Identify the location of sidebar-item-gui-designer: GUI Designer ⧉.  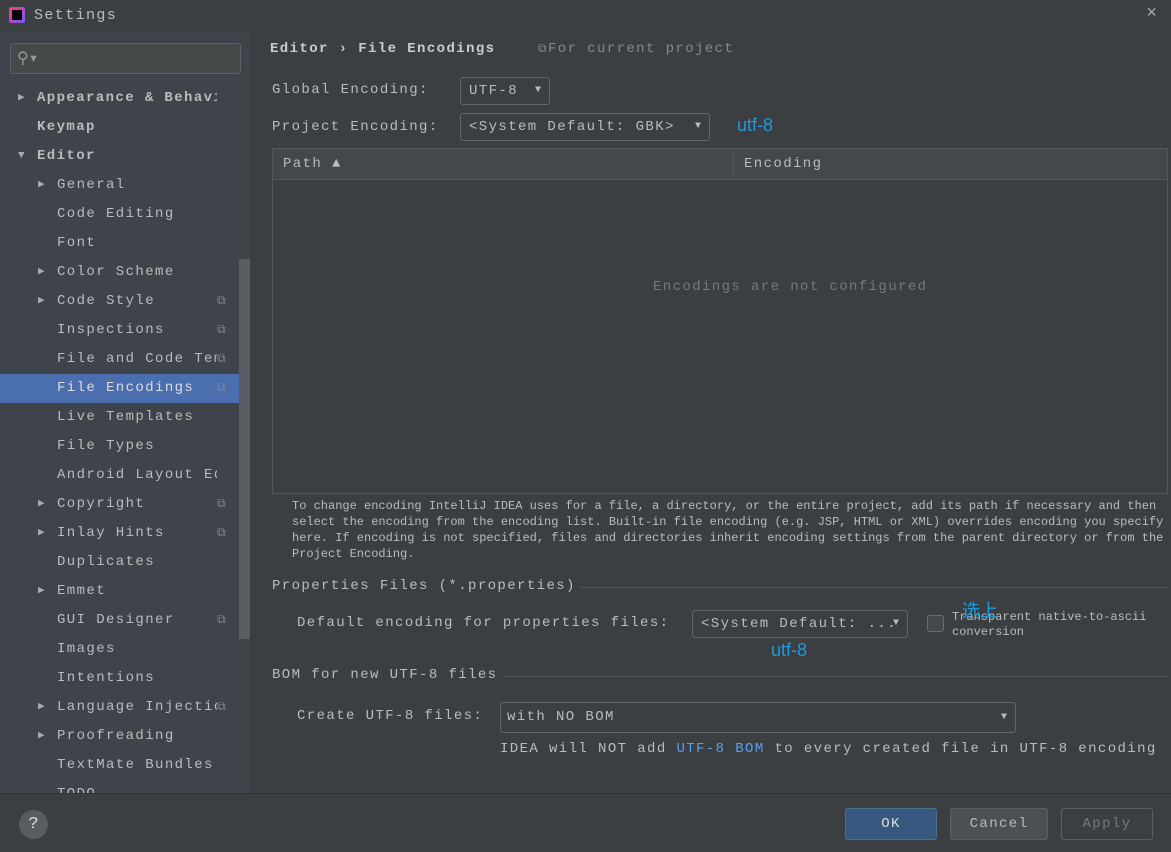
(119, 620).